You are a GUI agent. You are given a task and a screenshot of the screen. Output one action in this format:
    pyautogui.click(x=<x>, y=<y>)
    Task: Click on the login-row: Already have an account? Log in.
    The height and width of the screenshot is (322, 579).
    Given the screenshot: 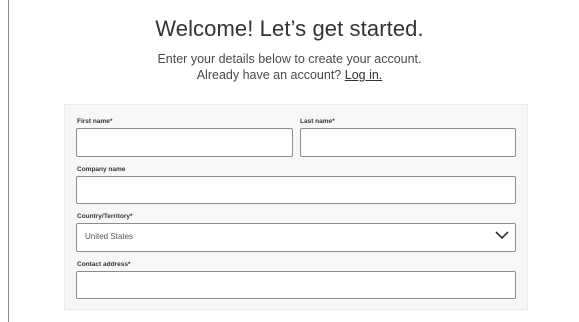 What is the action you would take?
    pyautogui.click(x=289, y=75)
    